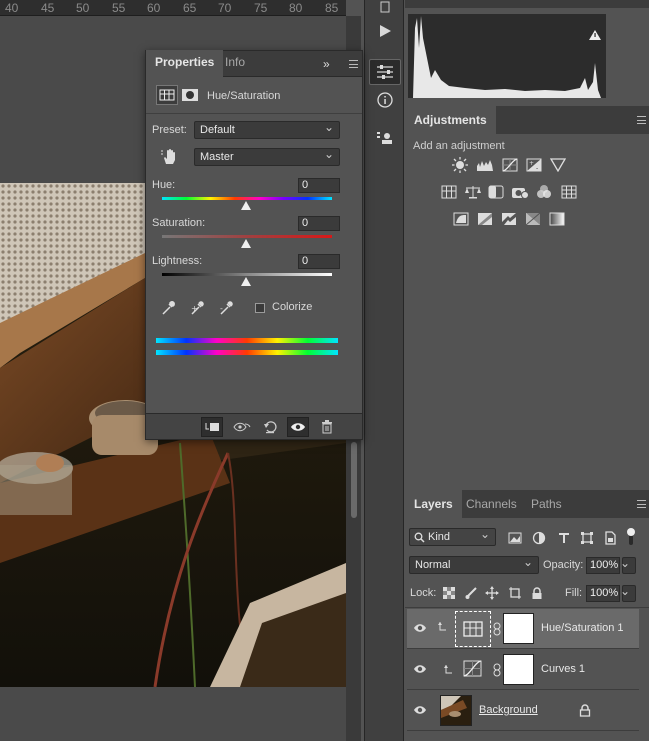  I want to click on histogram-graph, so click(507, 56).